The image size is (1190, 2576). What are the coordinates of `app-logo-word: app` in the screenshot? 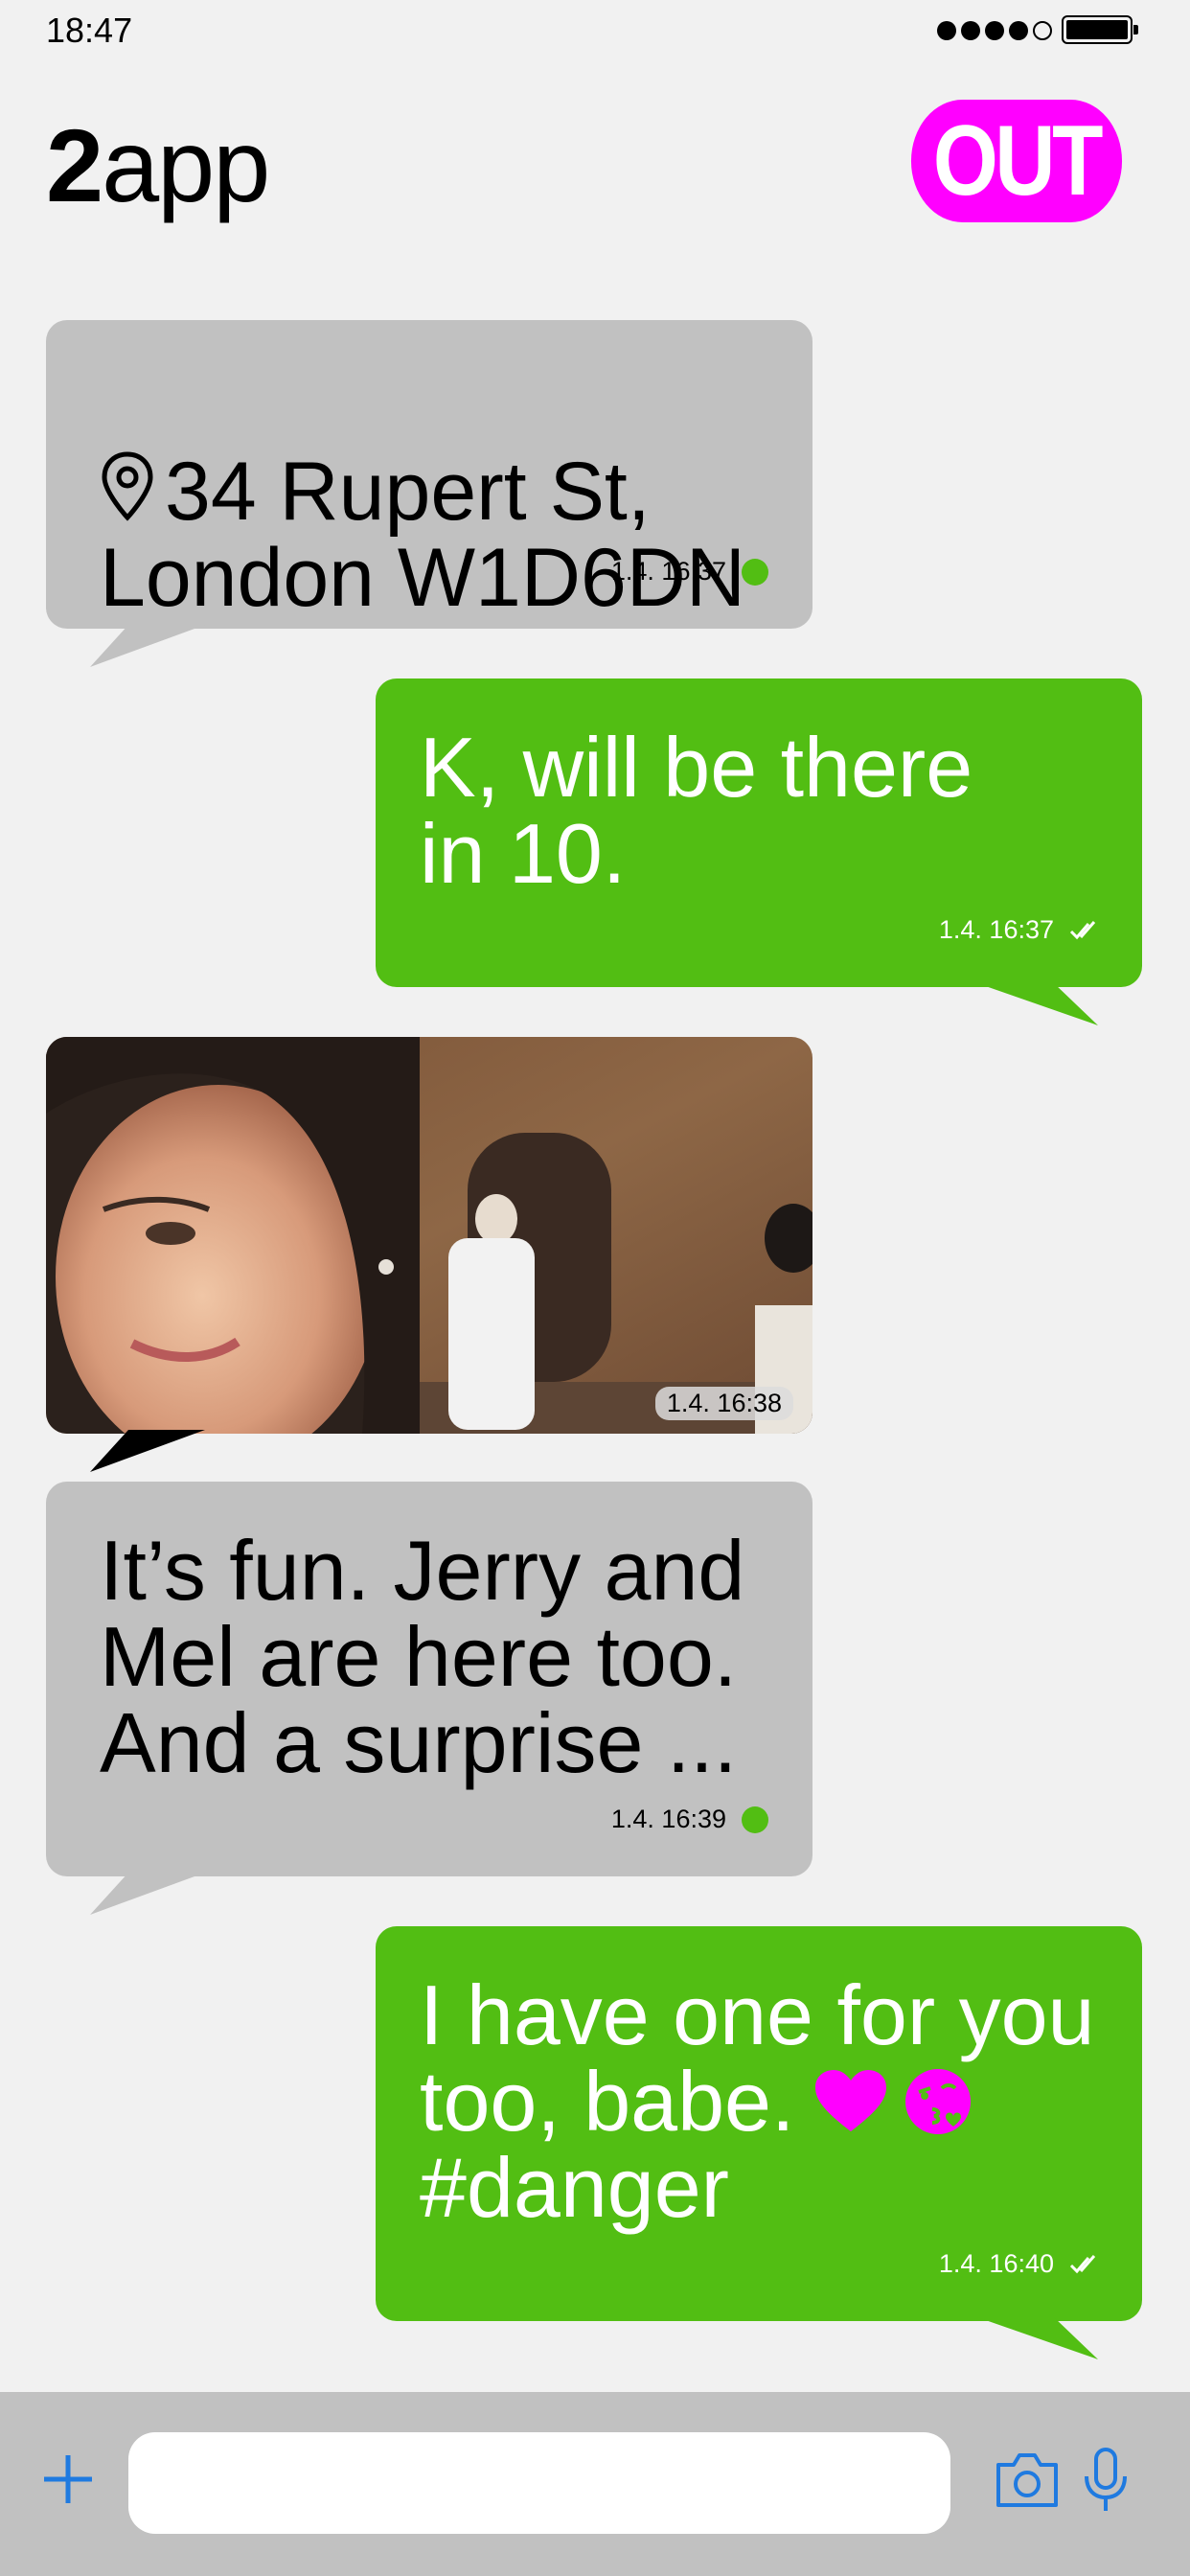 It's located at (186, 165).